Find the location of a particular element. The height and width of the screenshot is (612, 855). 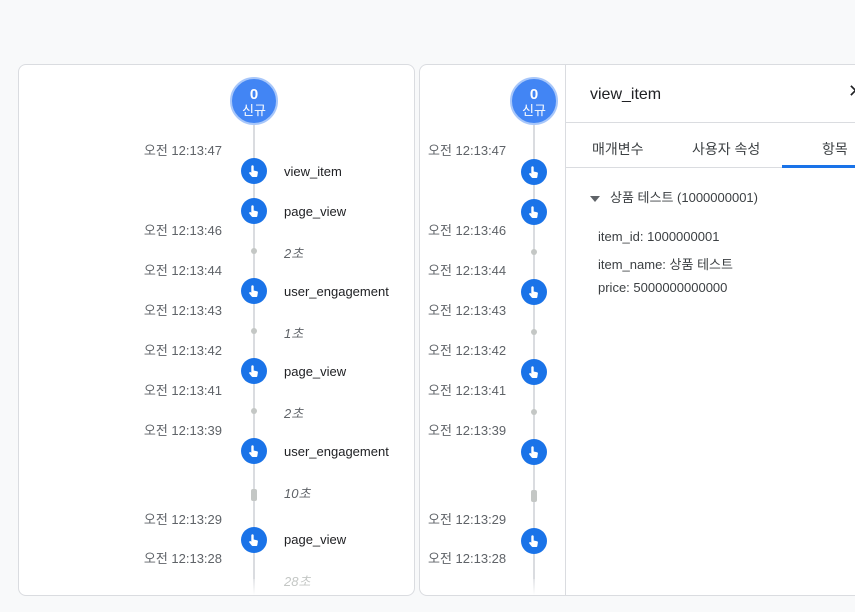

item-param: item_id: 1000000001 is located at coordinates (659, 236).